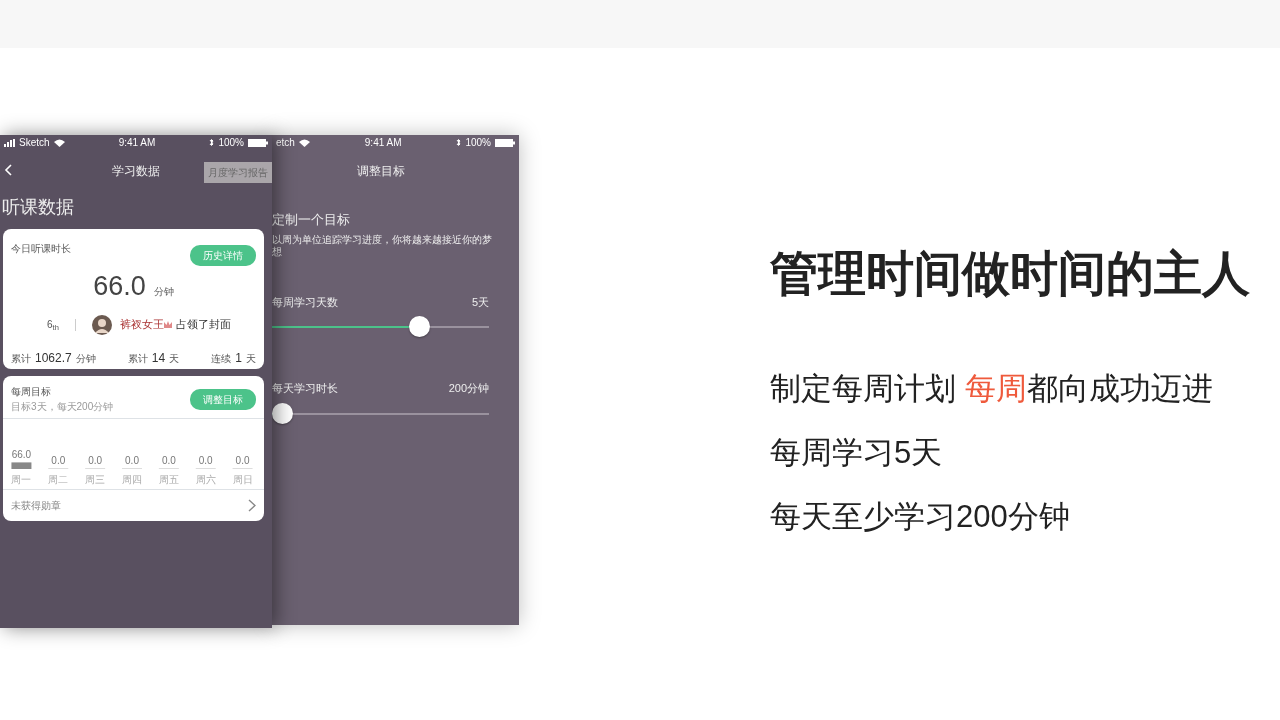 This screenshot has width=1280, height=720. Describe the element at coordinates (101, 324) in the screenshot. I see `avatar` at that location.